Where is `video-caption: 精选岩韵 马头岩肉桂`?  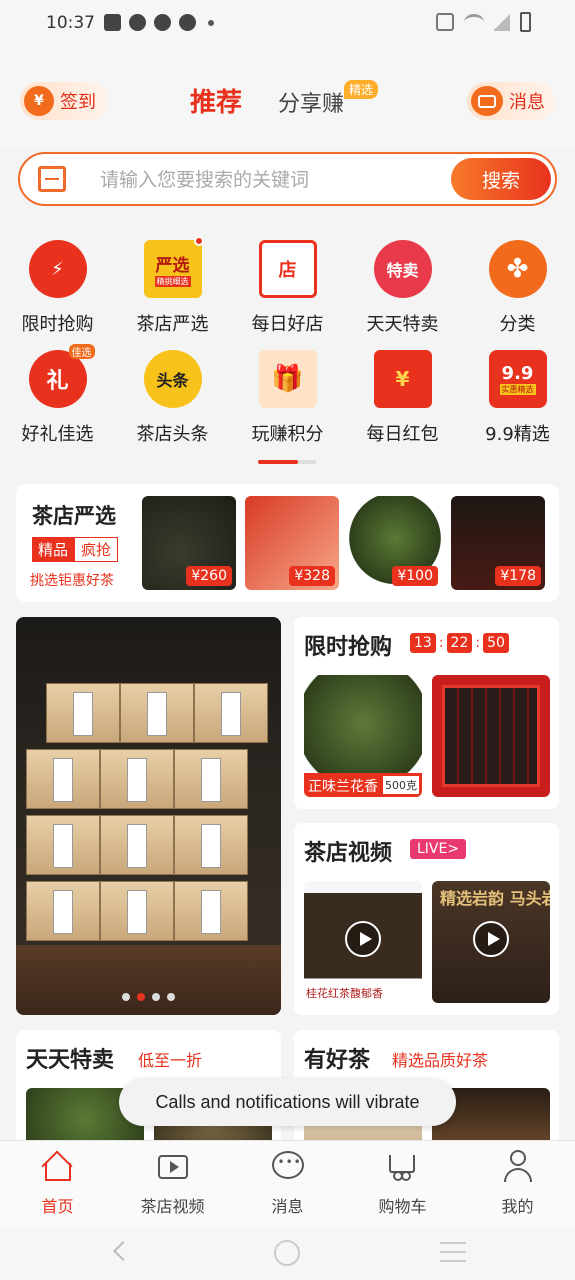
video-caption: 精选岩韵 马头岩肉桂 is located at coordinates (495, 898).